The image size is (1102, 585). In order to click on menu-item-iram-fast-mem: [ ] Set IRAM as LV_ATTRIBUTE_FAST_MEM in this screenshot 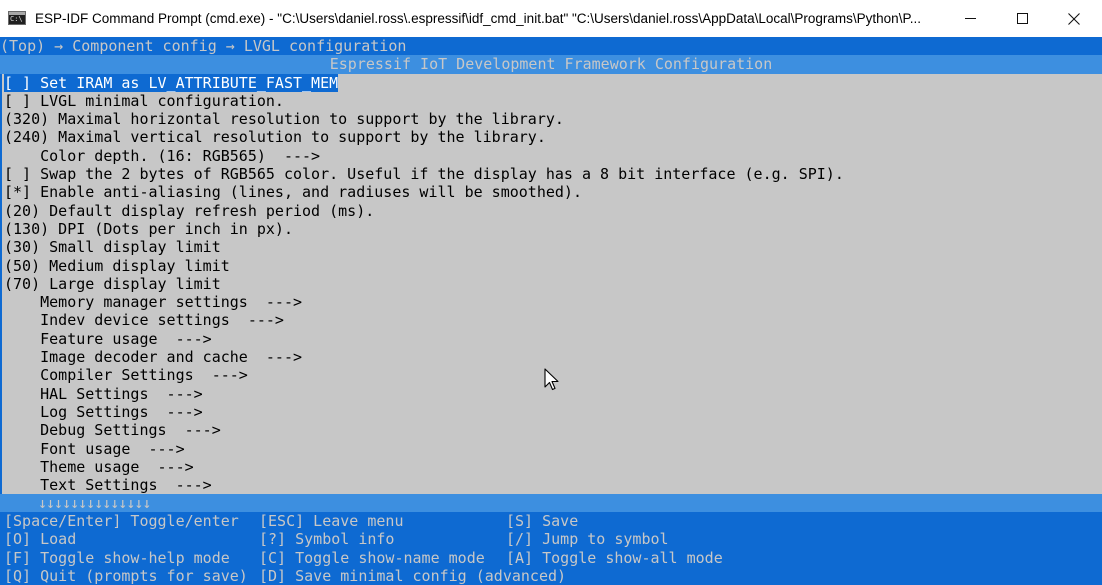, I will do `click(171, 82)`.